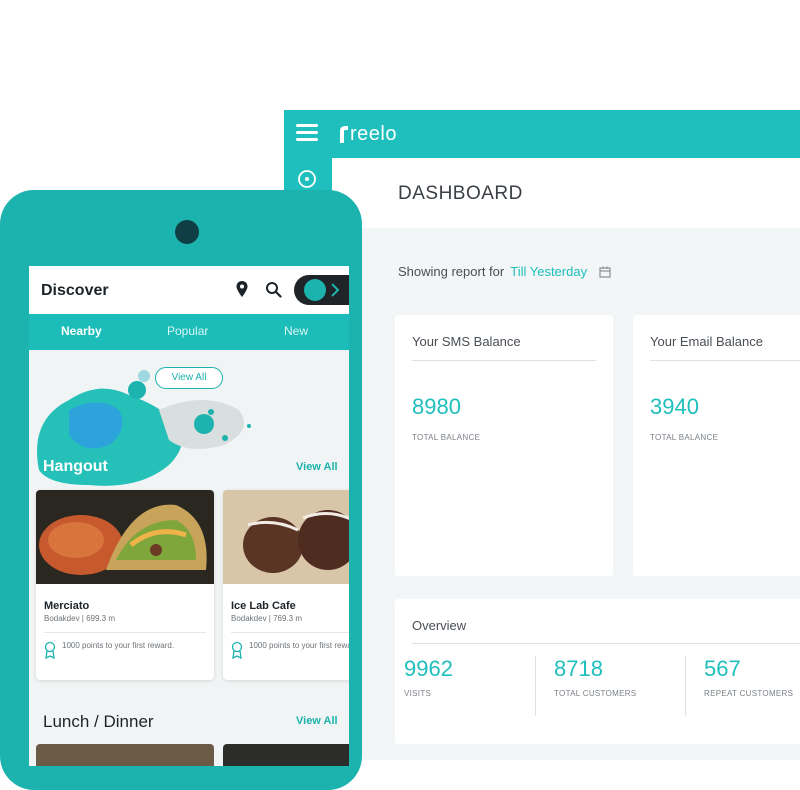 The width and height of the screenshot is (800, 790). Describe the element at coordinates (722, 668) in the screenshot. I see `stat-value: 567` at that location.